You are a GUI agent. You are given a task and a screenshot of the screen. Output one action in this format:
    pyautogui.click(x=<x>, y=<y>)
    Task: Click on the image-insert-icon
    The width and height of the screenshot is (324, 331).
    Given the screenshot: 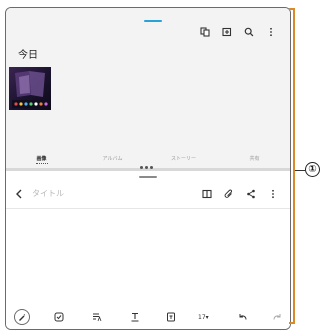 What is the action you would take?
    pyautogui.click(x=171, y=317)
    